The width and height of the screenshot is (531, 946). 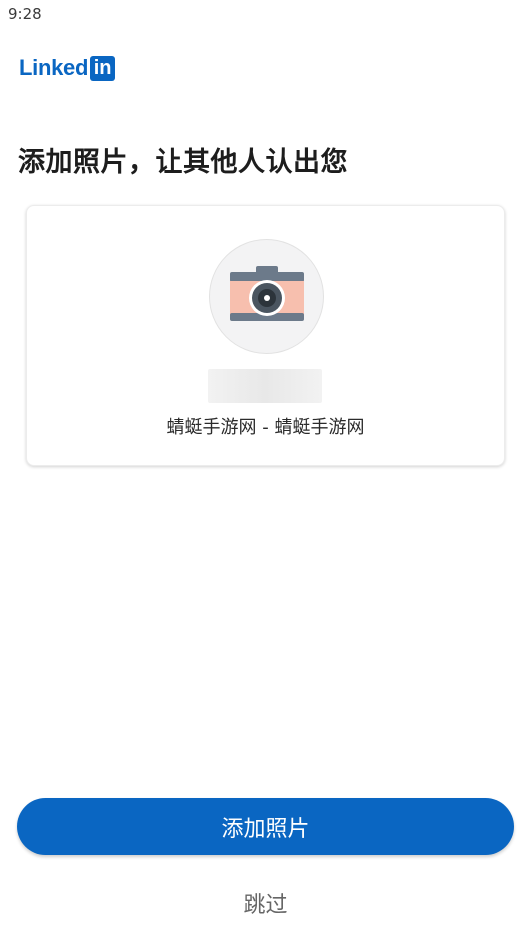 I want to click on status-time: 9:28, so click(x=25, y=14).